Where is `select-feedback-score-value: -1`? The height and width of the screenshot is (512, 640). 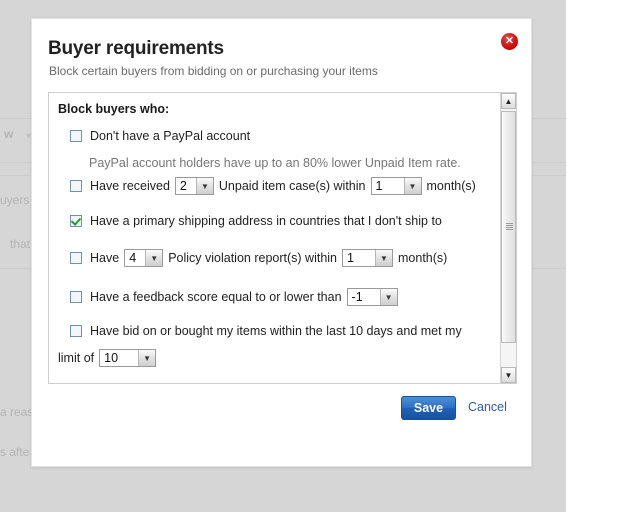
select-feedback-score-value: -1 is located at coordinates (357, 297).